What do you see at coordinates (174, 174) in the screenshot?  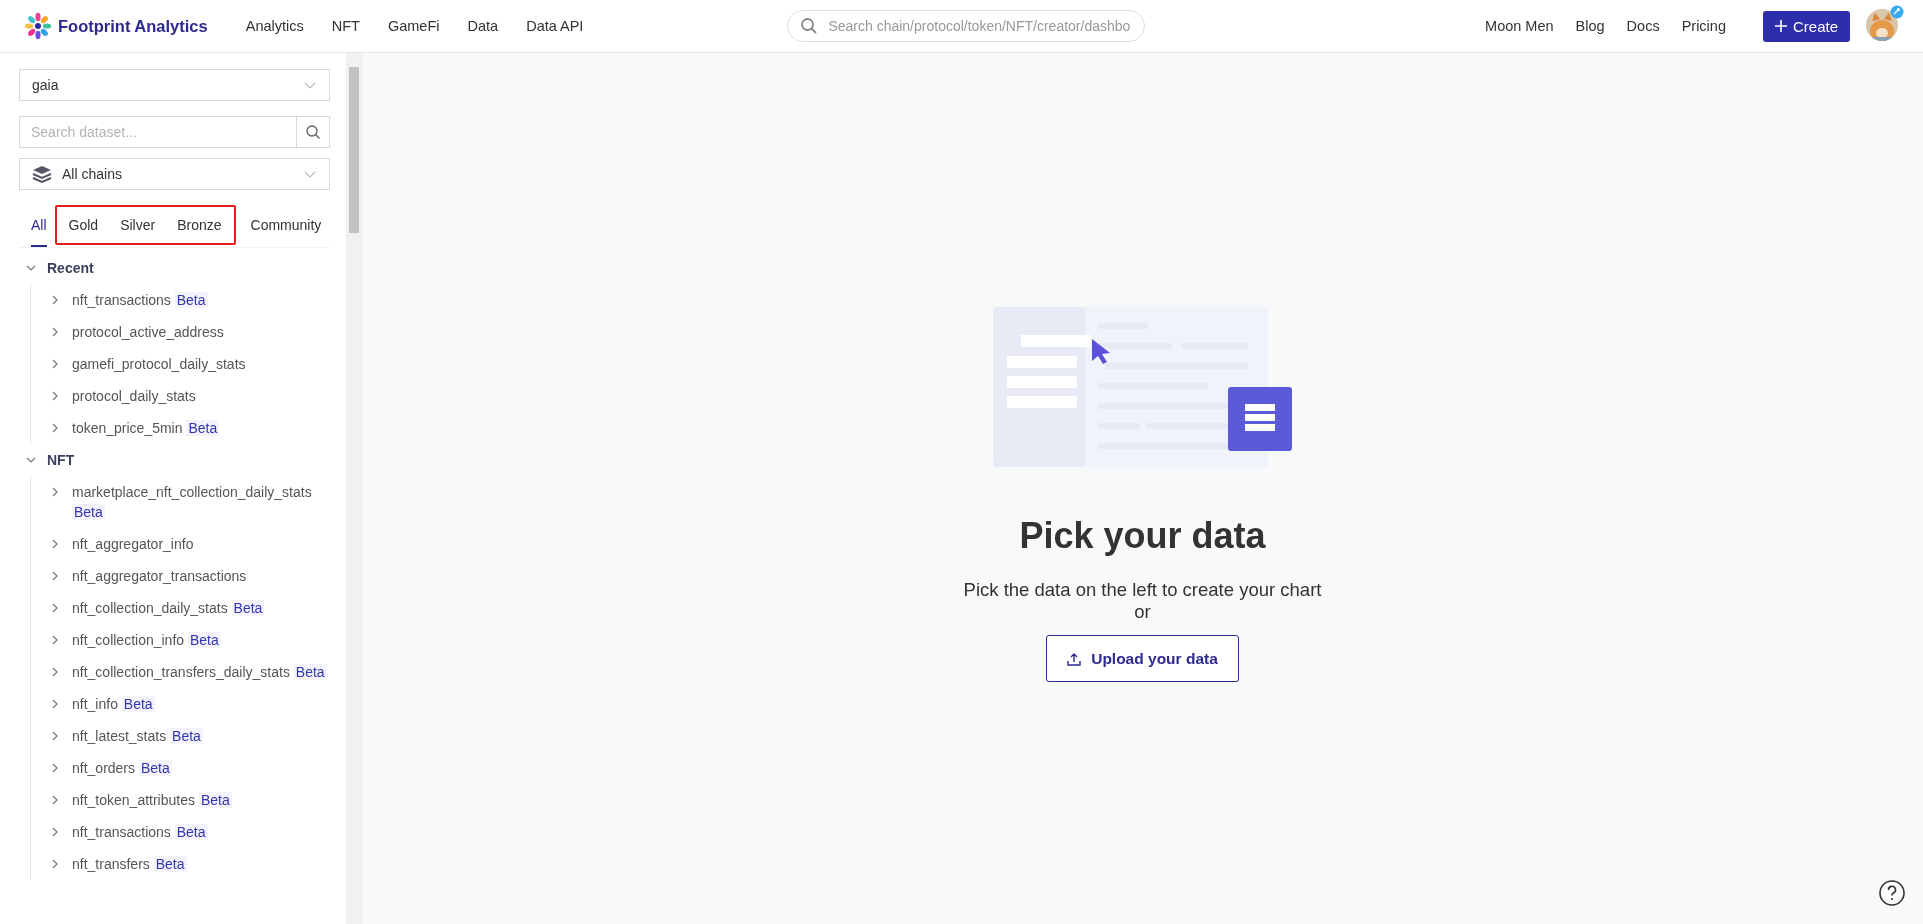 I see `chain-select: All chains` at bounding box center [174, 174].